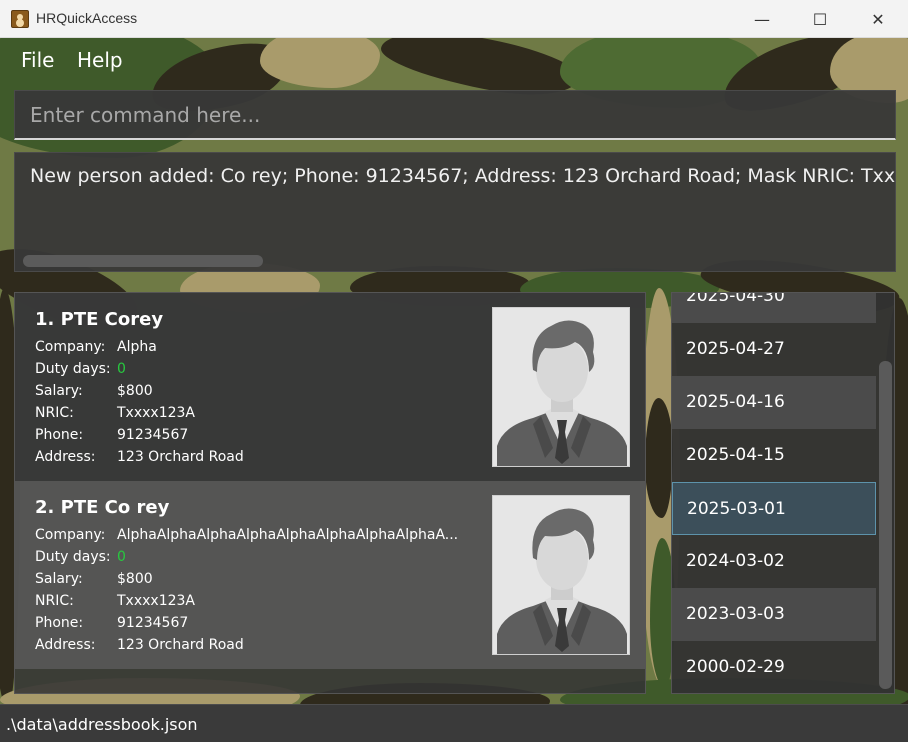 This screenshot has width=908, height=742. I want to click on command-input, so click(455, 114).